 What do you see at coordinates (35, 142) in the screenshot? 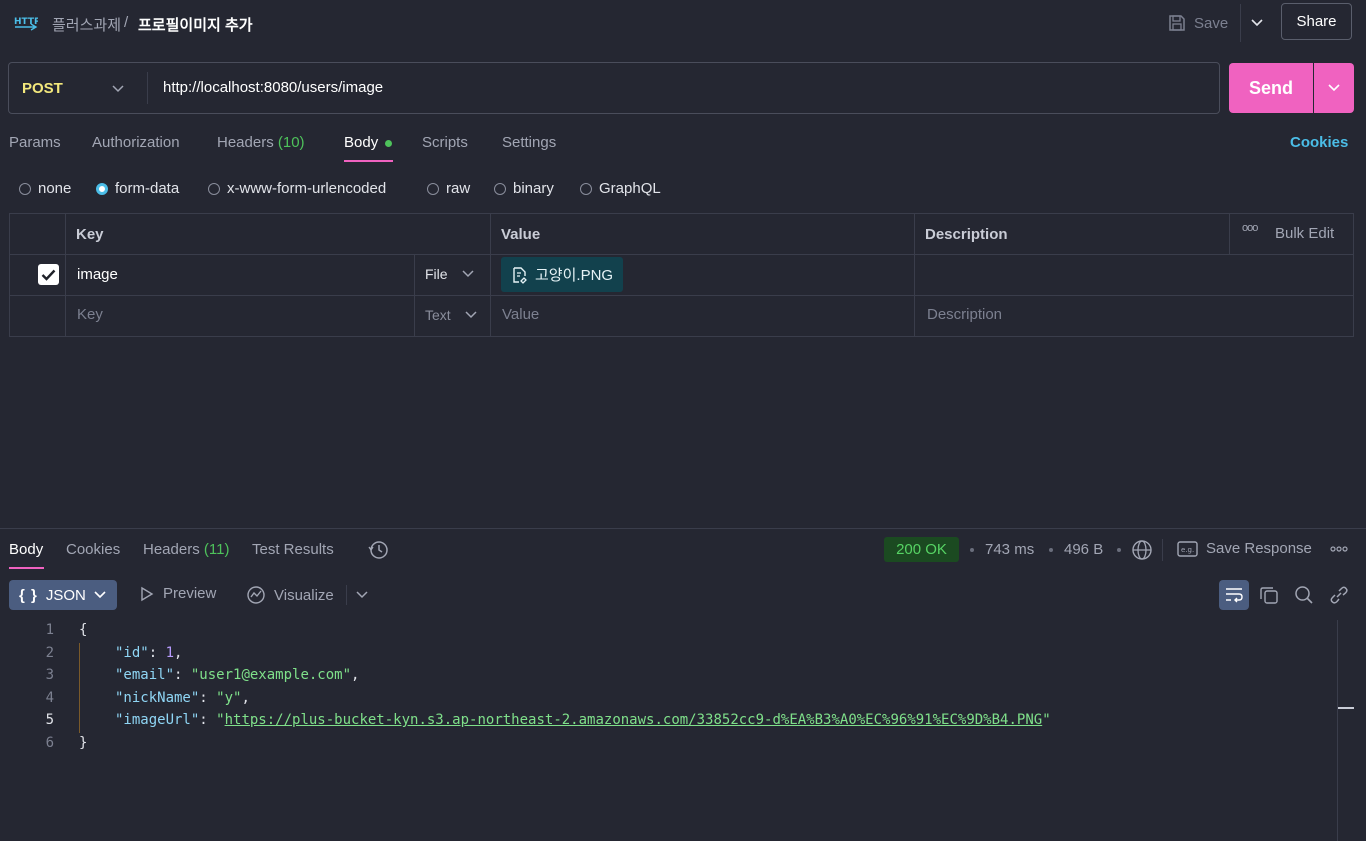
I see `tab-params: Params` at bounding box center [35, 142].